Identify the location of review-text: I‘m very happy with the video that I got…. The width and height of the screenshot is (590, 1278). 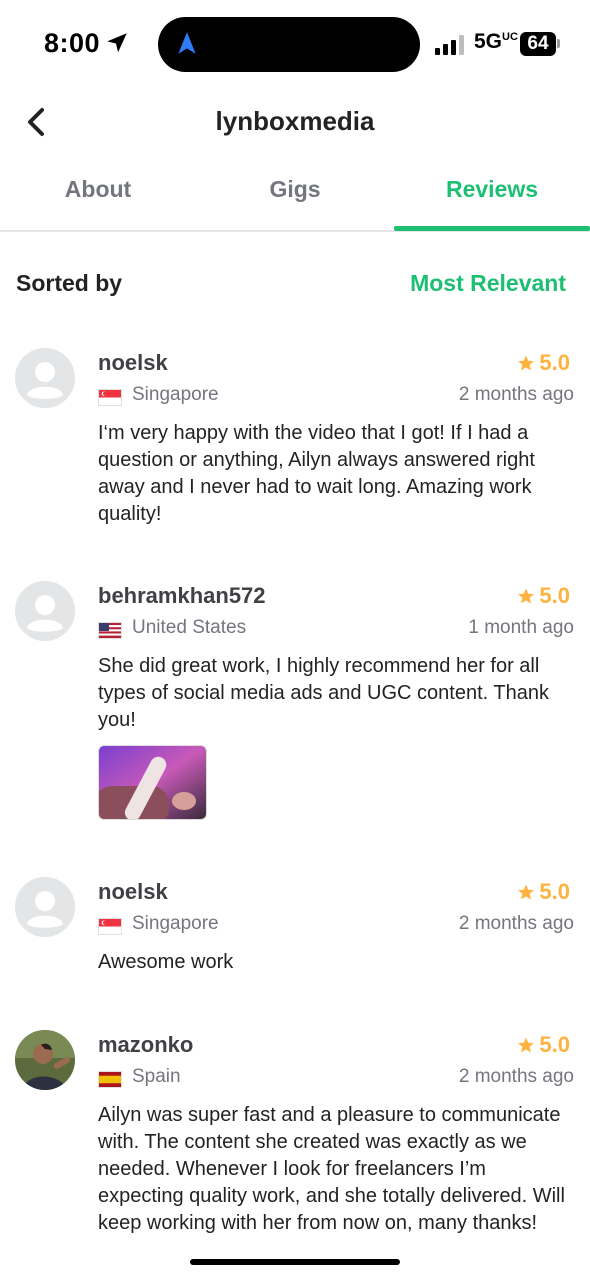
(316, 473).